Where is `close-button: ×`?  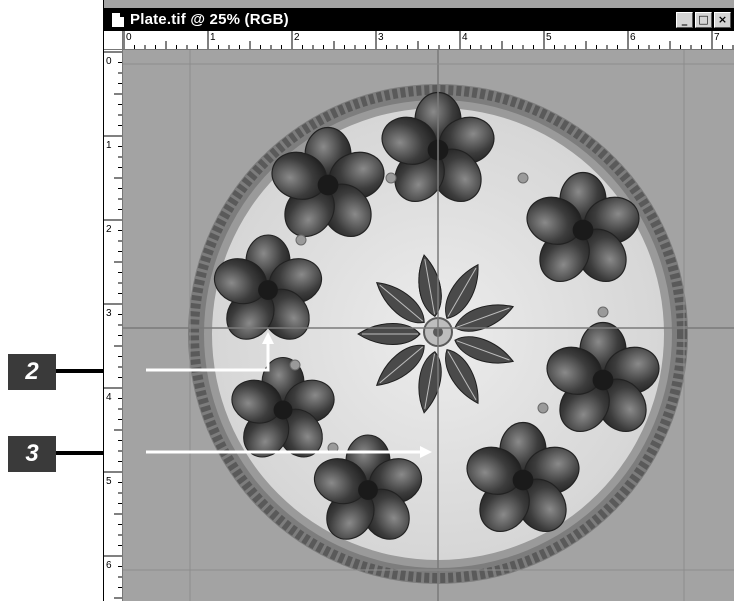
close-button: × is located at coordinates (722, 20).